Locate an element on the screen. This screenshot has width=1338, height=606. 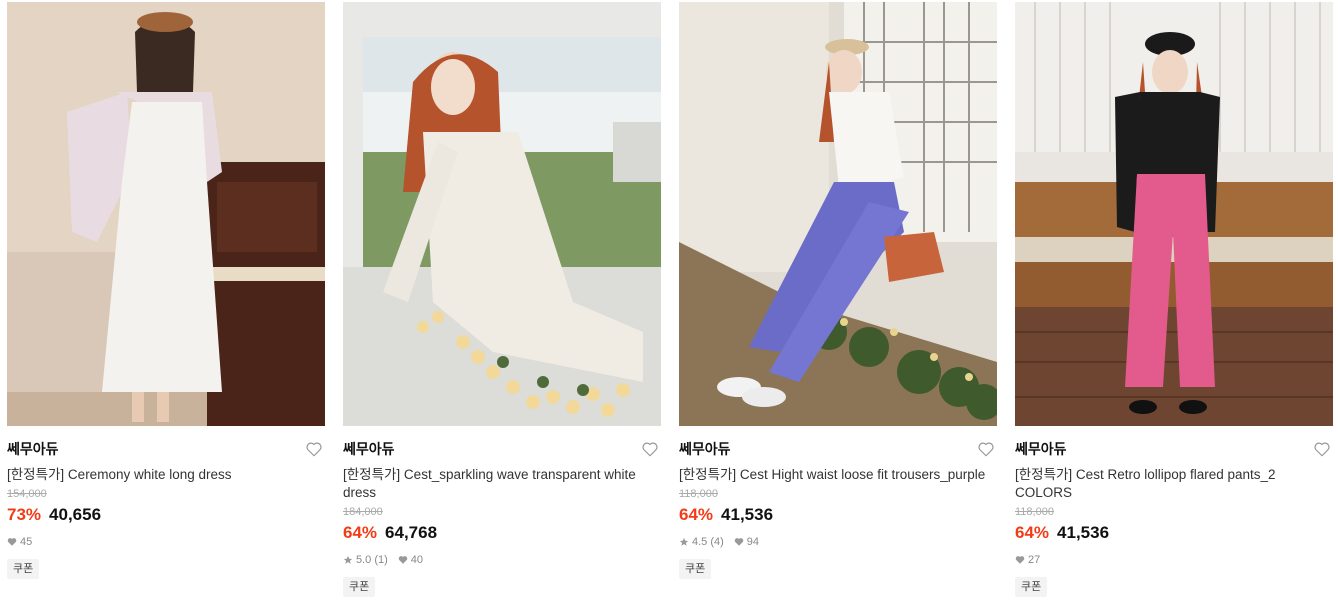
likes: 45 is located at coordinates (19, 542).